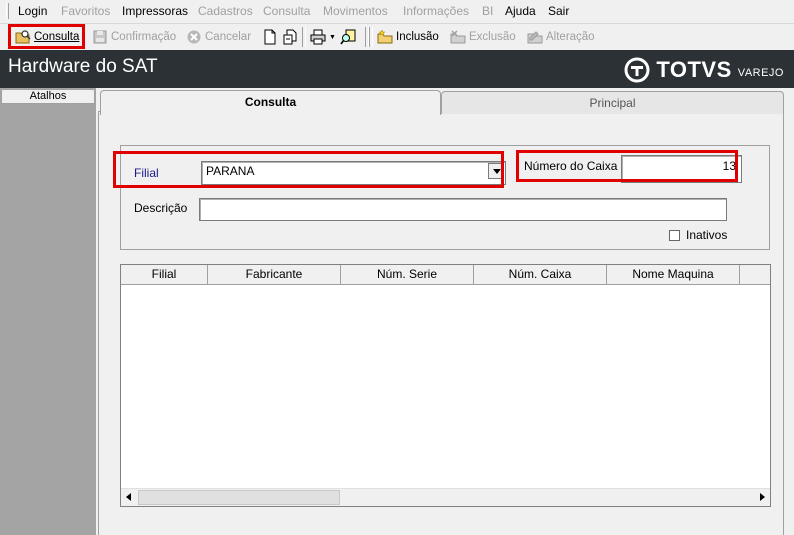  What do you see at coordinates (83, 66) in the screenshot?
I see `window-title: Hardware do SAT` at bounding box center [83, 66].